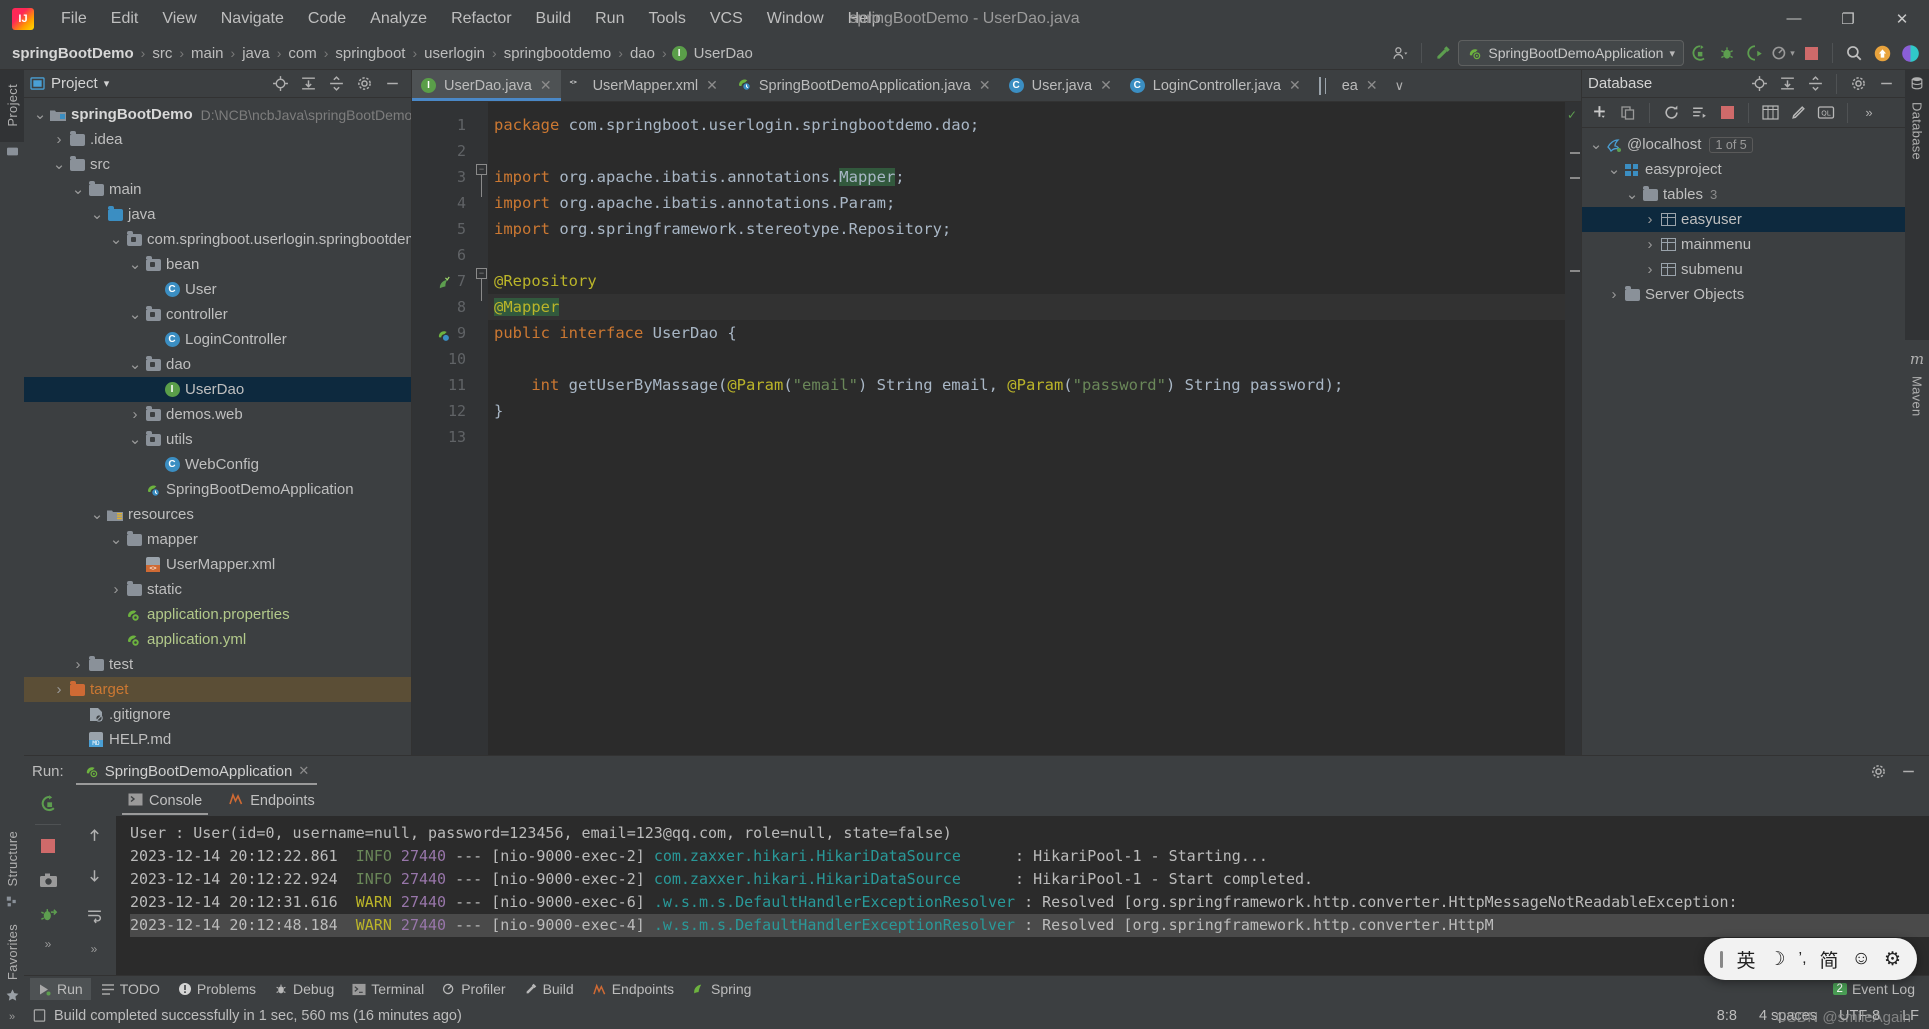  Describe the element at coordinates (1783, 53) in the screenshot. I see `profile-button: ▾` at that location.